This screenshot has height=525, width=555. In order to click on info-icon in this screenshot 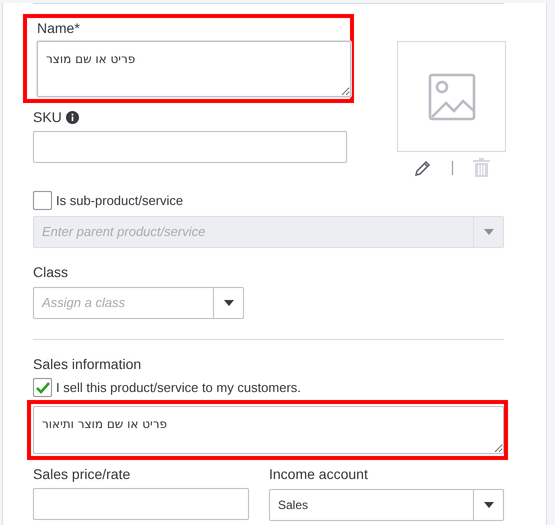, I will do `click(72, 117)`.